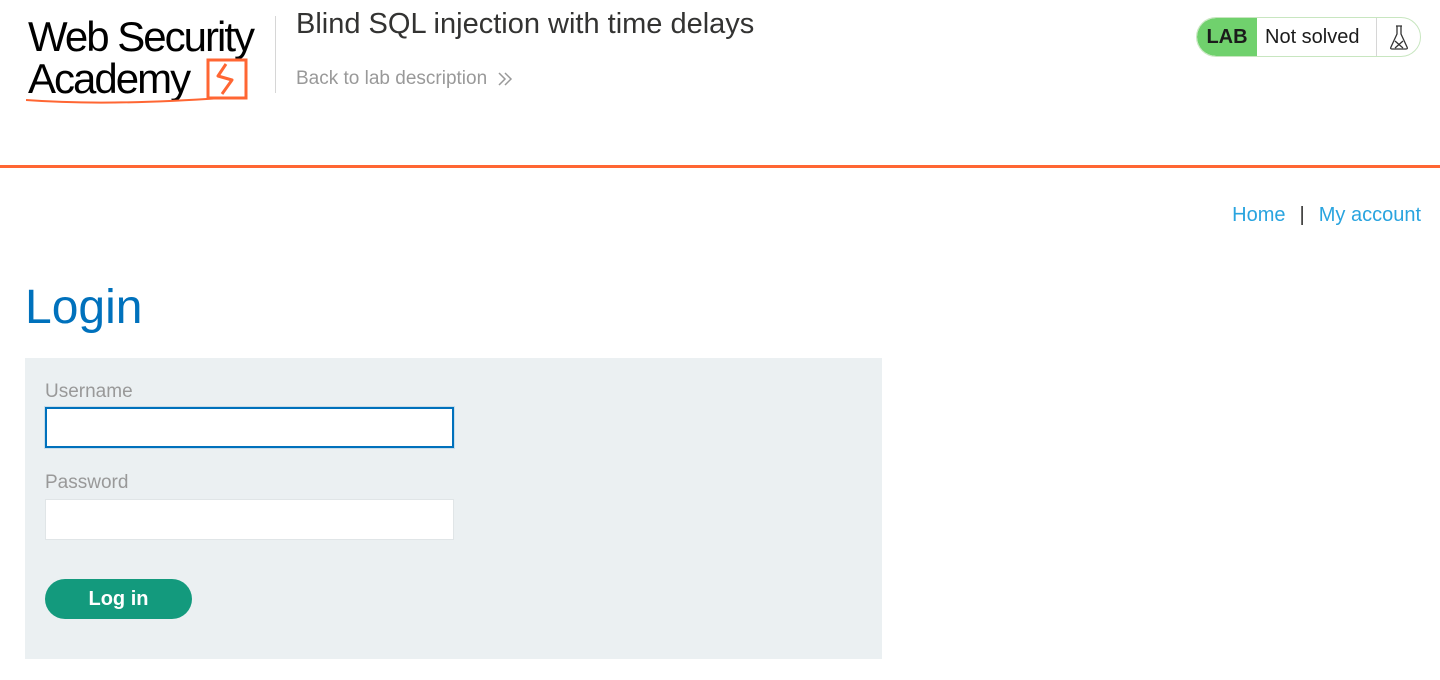 The height and width of the screenshot is (680, 1440). Describe the element at coordinates (118, 599) in the screenshot. I see `log-in-button: Log in` at that location.